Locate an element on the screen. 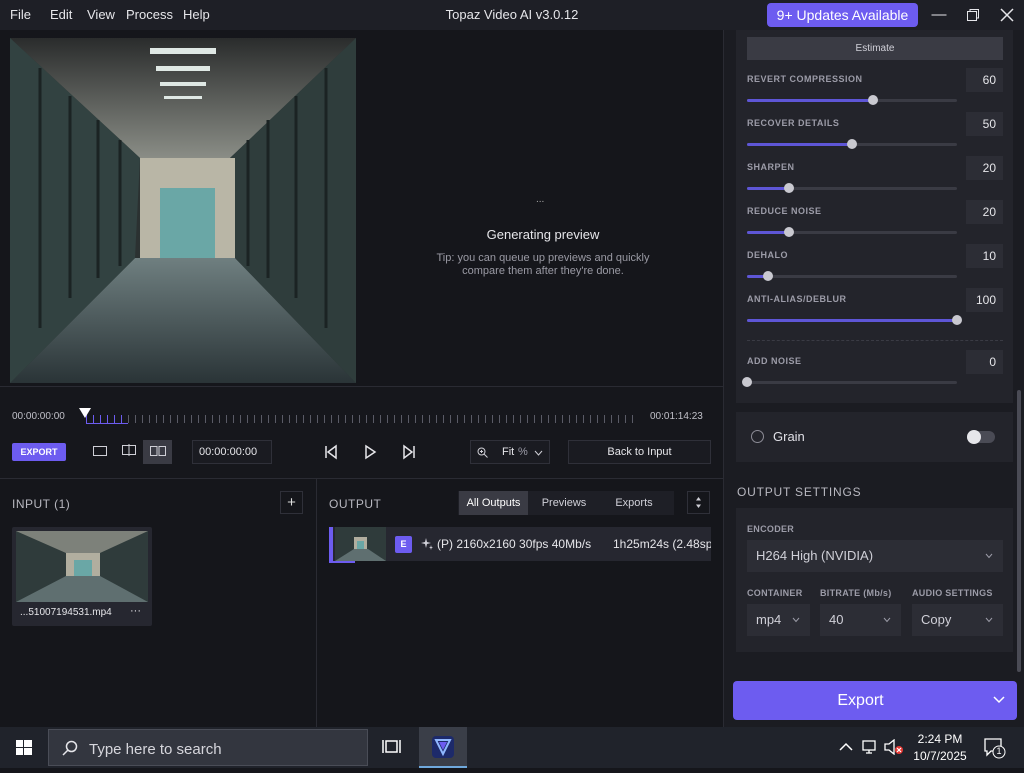 Image resolution: width=1024 pixels, height=773 pixels. export-badge: E is located at coordinates (403, 544).